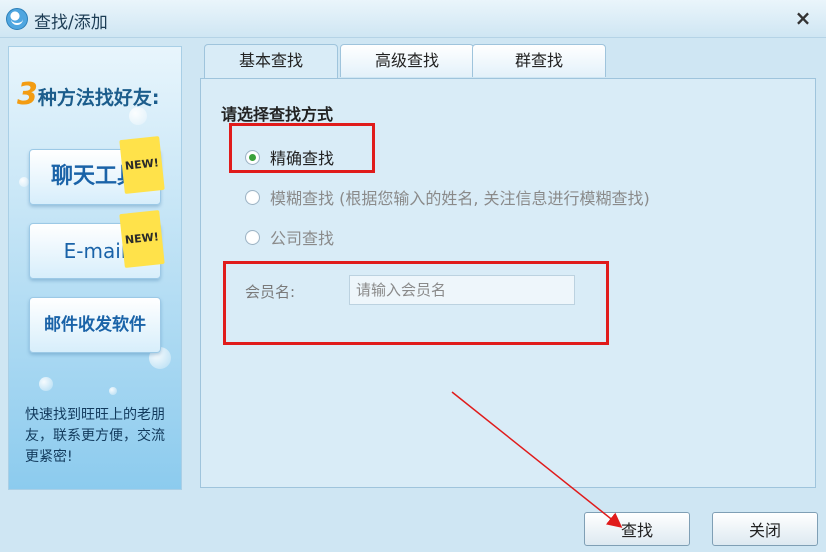 This screenshot has height=552, width=826. Describe the element at coordinates (407, 60) in the screenshot. I see `tab-advanced-search: 高级查找` at that location.